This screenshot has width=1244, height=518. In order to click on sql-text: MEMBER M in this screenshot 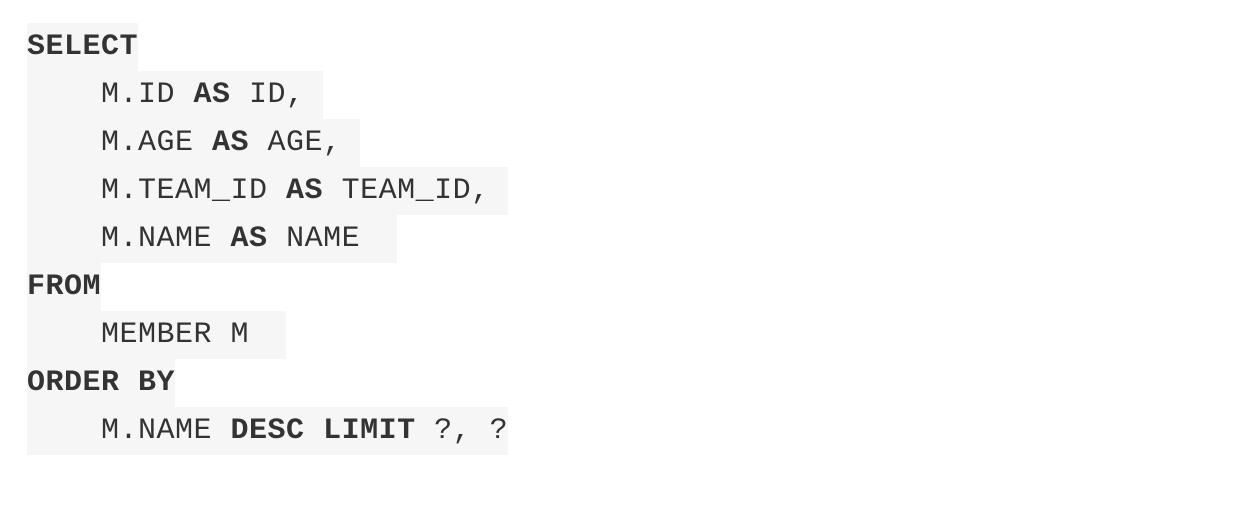, I will do `click(157, 335)`.